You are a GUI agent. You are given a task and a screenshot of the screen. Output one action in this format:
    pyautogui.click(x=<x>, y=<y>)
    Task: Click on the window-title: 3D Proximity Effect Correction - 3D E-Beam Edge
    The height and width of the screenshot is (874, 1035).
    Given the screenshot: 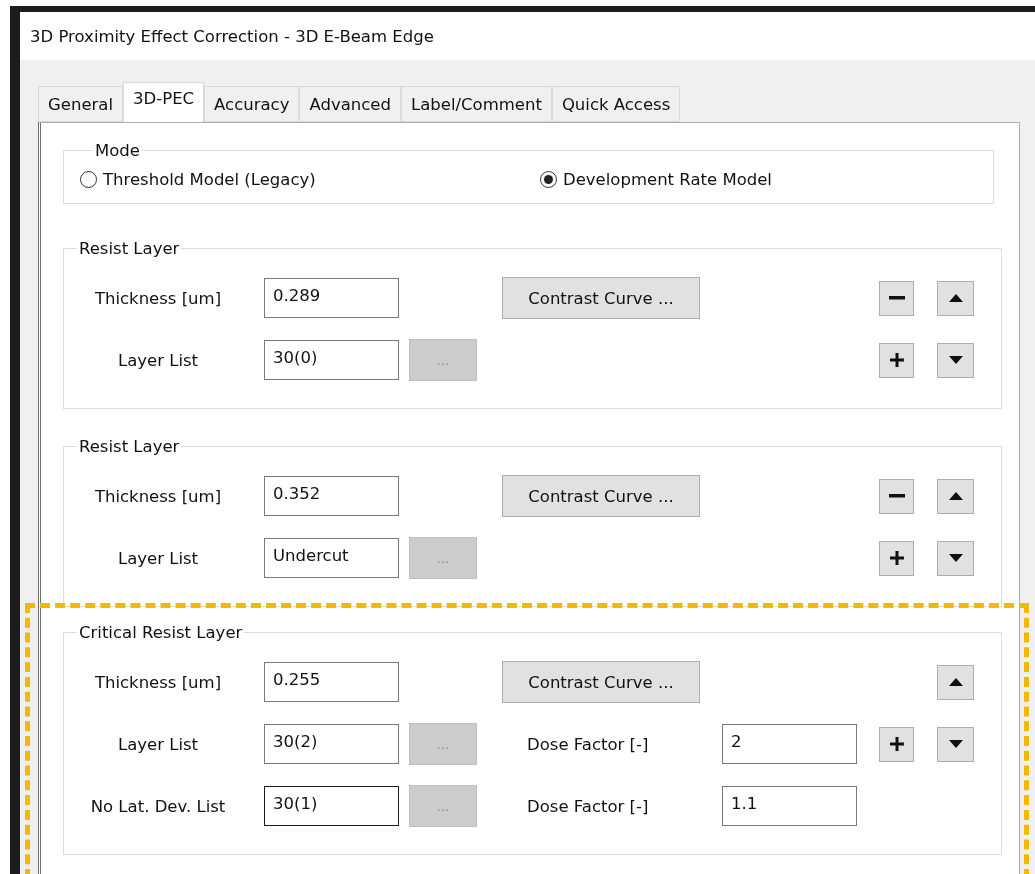 What is the action you would take?
    pyautogui.click(x=232, y=36)
    